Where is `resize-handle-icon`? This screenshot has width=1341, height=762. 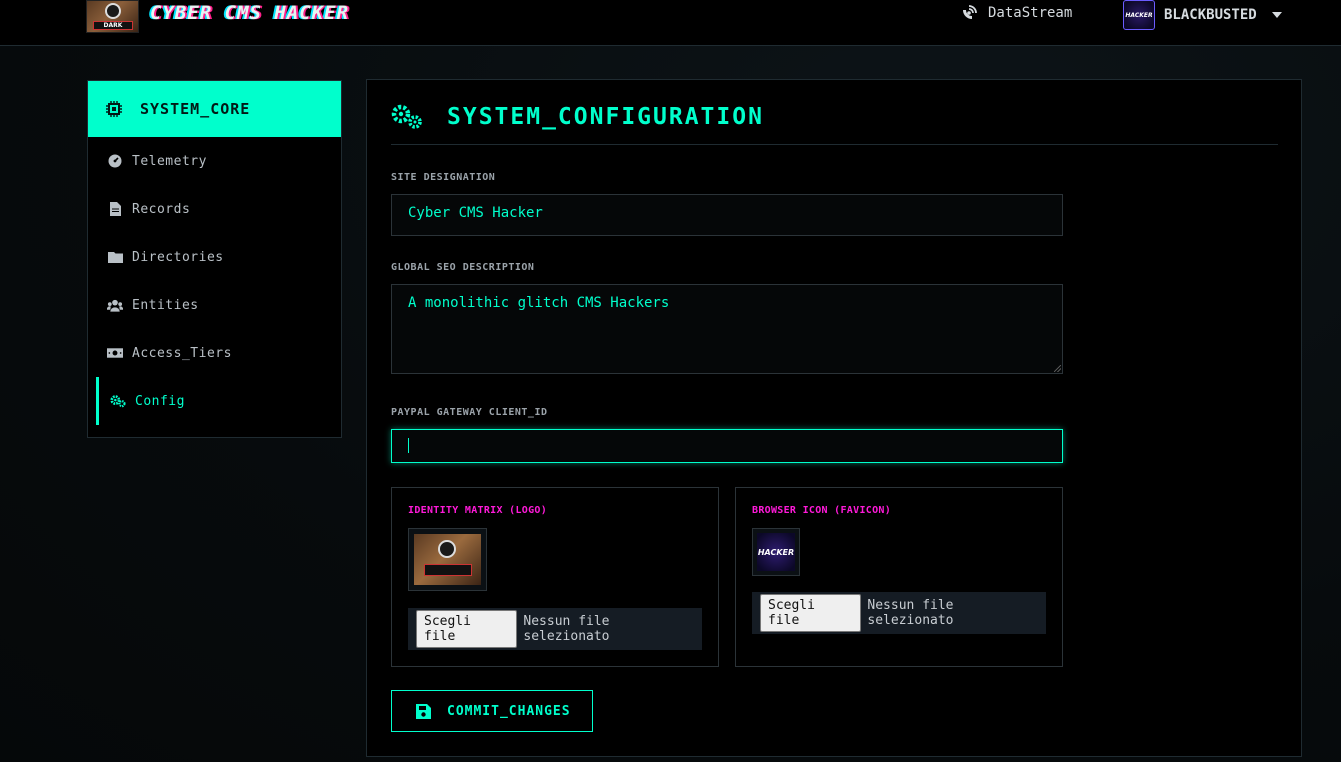
resize-handle-icon is located at coordinates (1057, 368).